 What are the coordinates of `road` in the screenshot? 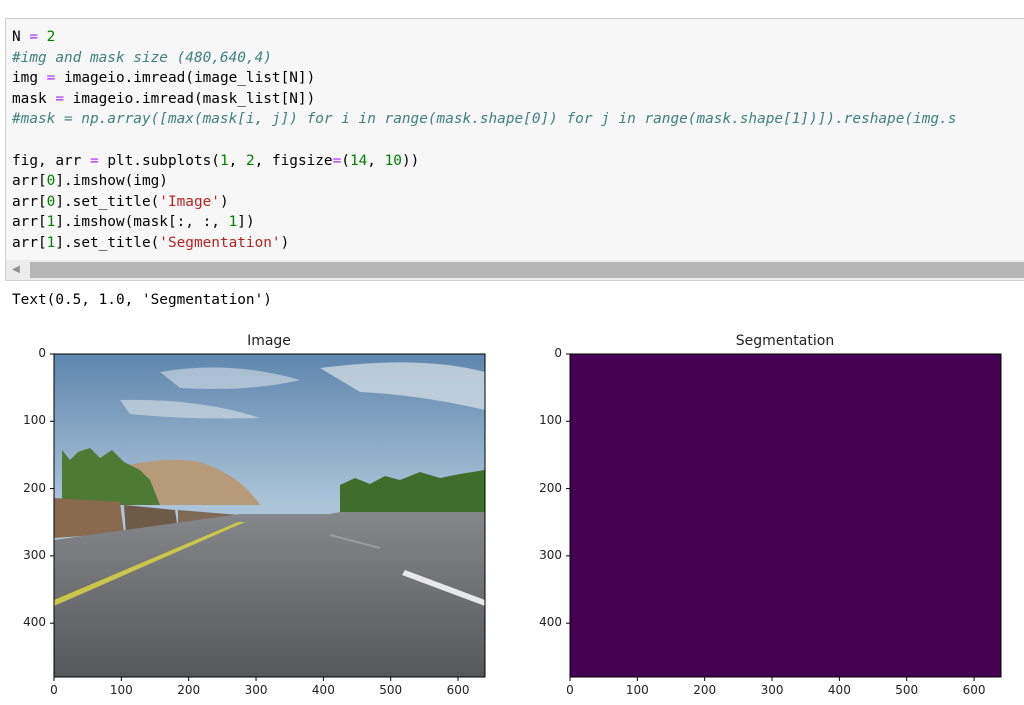 It's located at (269, 594).